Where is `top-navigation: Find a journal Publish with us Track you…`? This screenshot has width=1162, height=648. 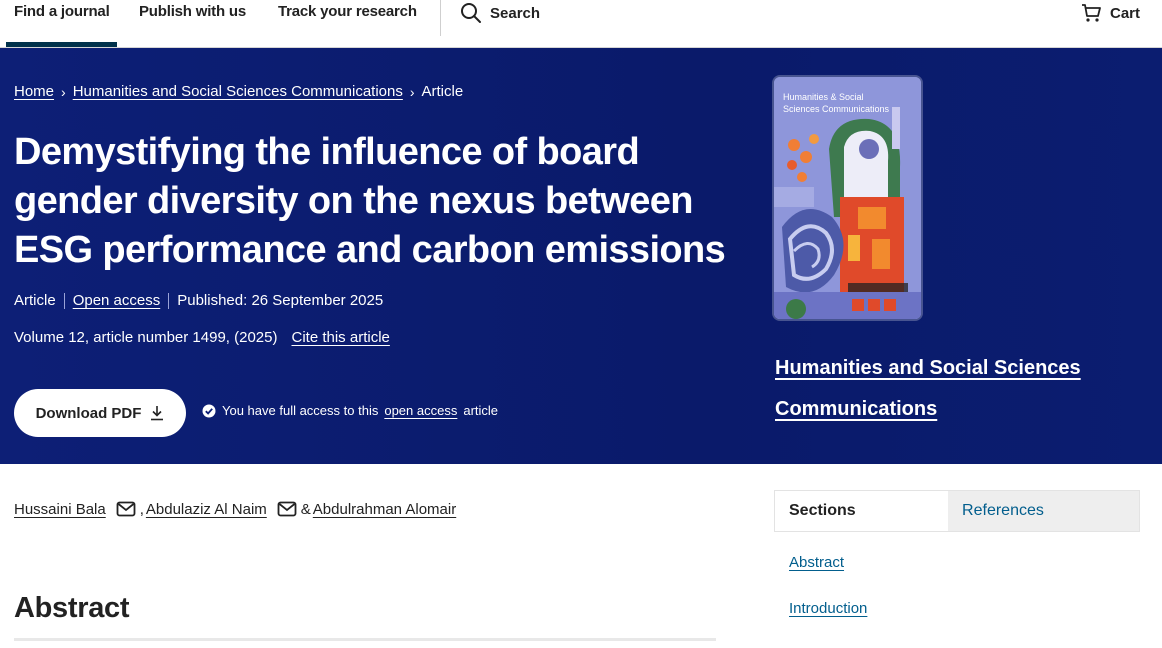 top-navigation: Find a journal Publish with us Track you… is located at coordinates (581, 24).